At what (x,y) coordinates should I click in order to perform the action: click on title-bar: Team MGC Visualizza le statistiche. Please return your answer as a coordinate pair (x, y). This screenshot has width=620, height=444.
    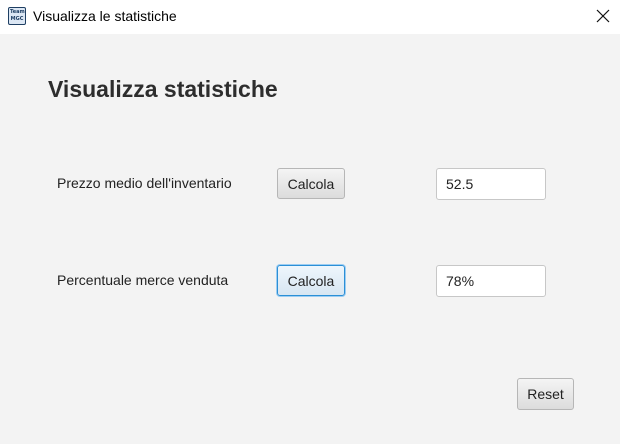
    Looking at the image, I should click on (310, 17).